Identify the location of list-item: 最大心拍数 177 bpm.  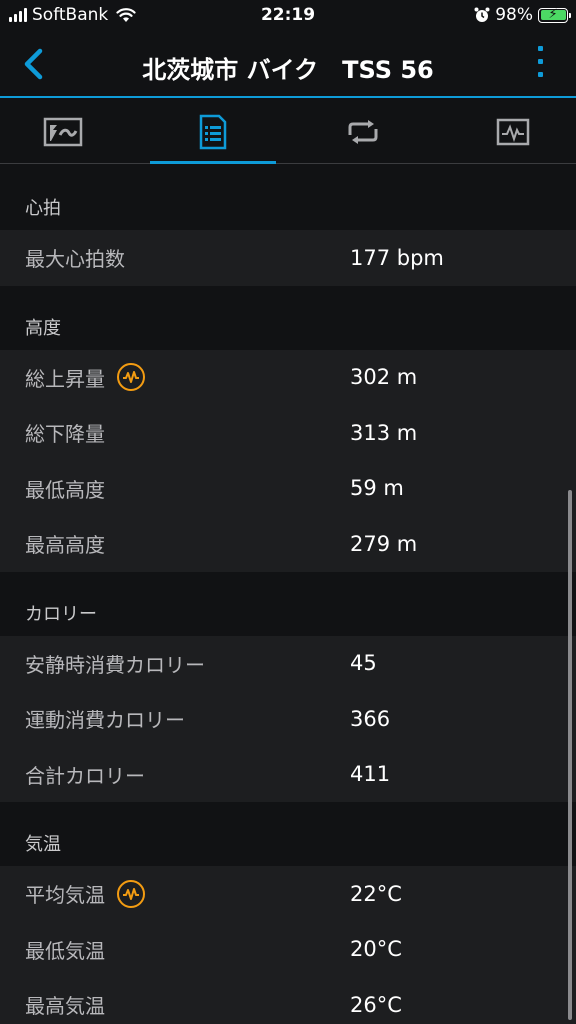
(288, 258).